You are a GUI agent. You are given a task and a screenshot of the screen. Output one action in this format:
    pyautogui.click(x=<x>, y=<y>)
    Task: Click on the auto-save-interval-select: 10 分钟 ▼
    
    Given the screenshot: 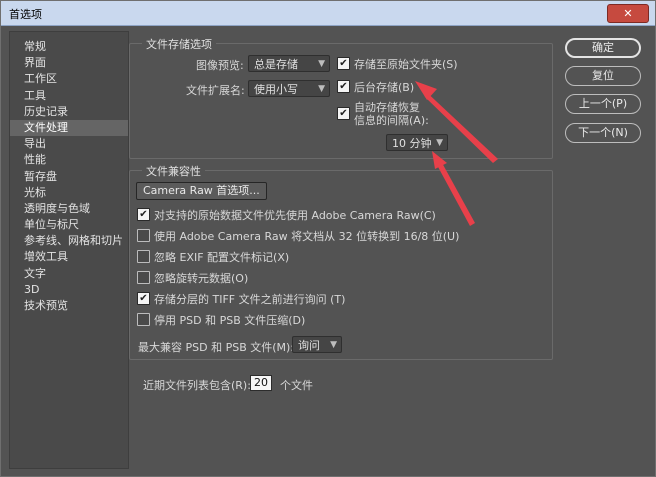 What is the action you would take?
    pyautogui.click(x=417, y=142)
    